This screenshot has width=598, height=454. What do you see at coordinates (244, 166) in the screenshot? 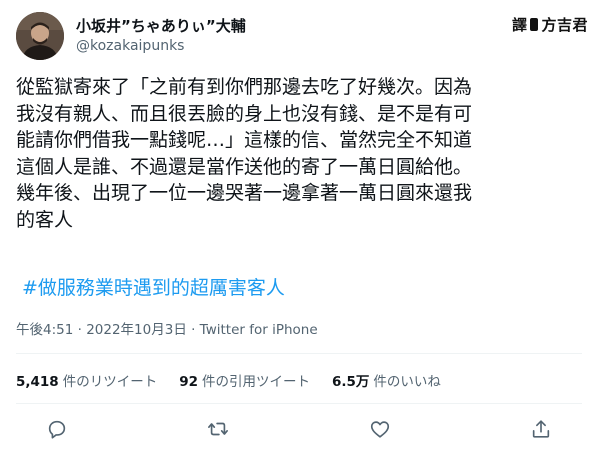
I see `tweet-line: 這個人是誰、不過還是當作送他的寄了一萬日圓給他。` at bounding box center [244, 166].